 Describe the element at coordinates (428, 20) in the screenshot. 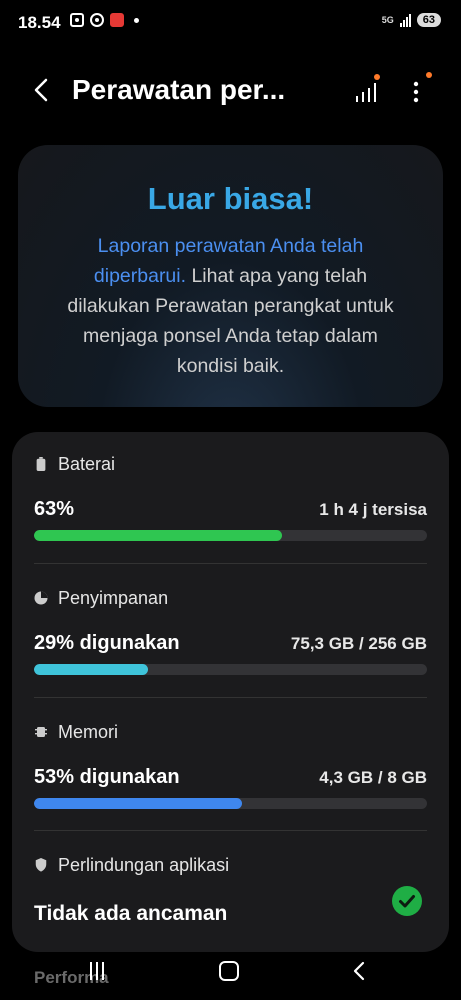

I see `battery-level-badge: 63` at that location.